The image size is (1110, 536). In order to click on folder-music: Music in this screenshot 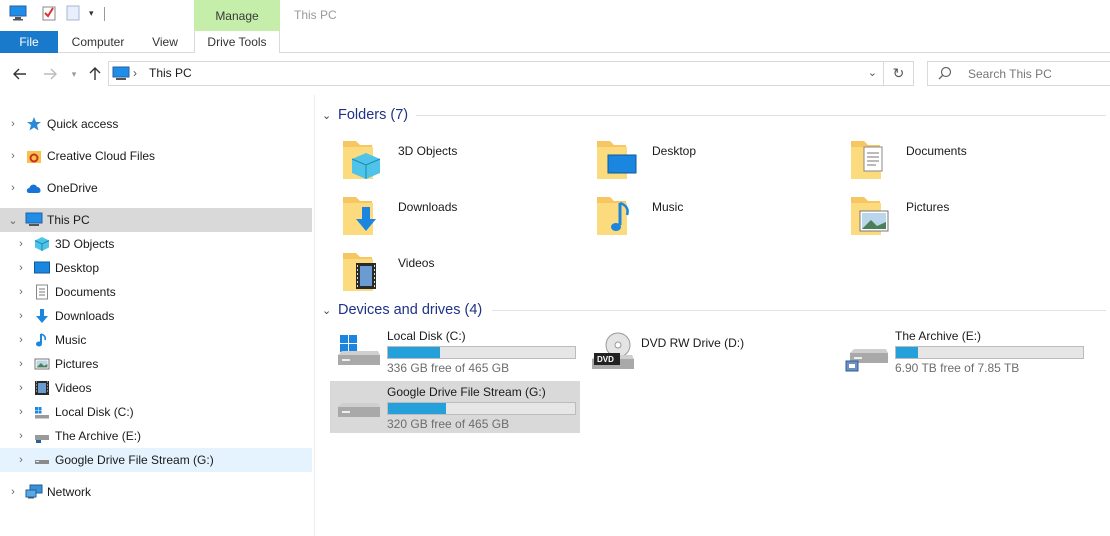, I will do `click(716, 218)`.